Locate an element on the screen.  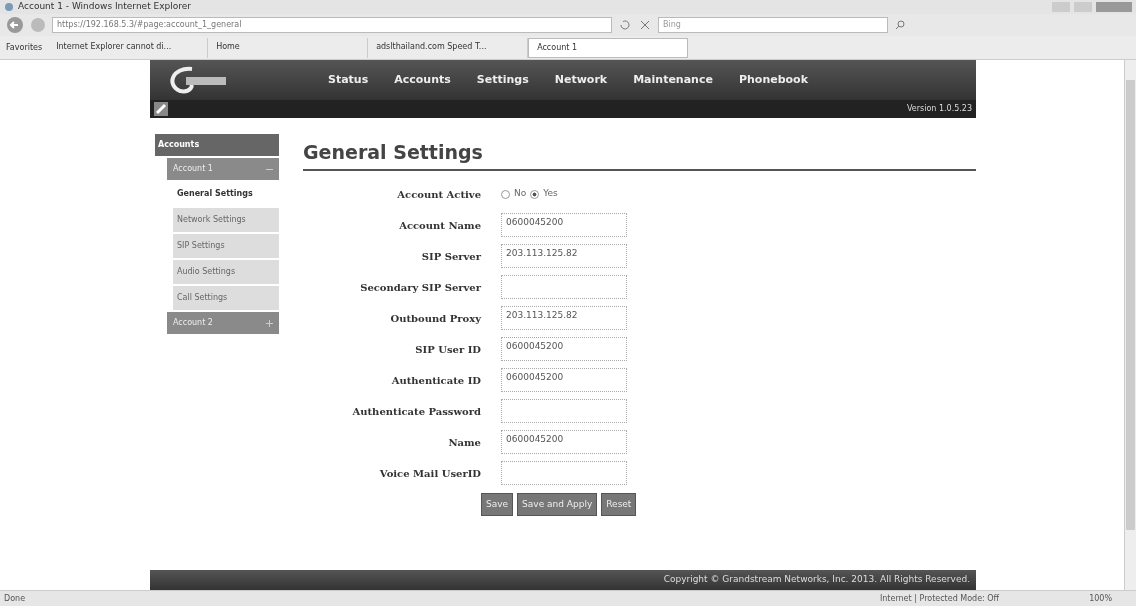
field-label: Authenticate ID is located at coordinates (435, 380).